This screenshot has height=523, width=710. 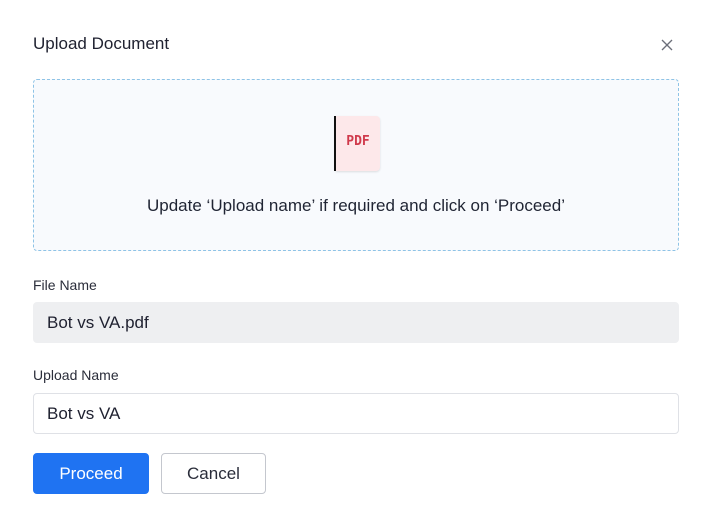 I want to click on dialog-title: Upload Document, so click(x=101, y=43).